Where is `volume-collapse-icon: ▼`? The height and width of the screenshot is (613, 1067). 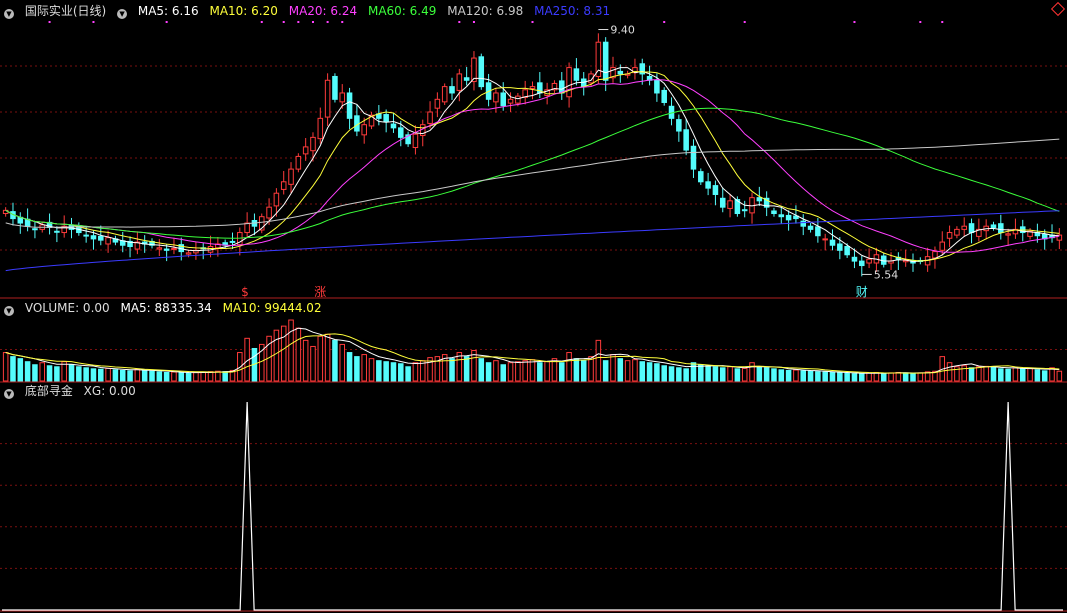 volume-collapse-icon: ▼ is located at coordinates (9, 311).